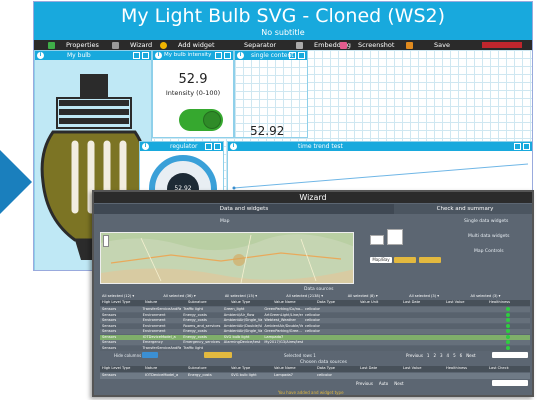 The height and width of the screenshot is (400, 538). I want to click on tab-check-and-summary: Check and summary, so click(463, 209).